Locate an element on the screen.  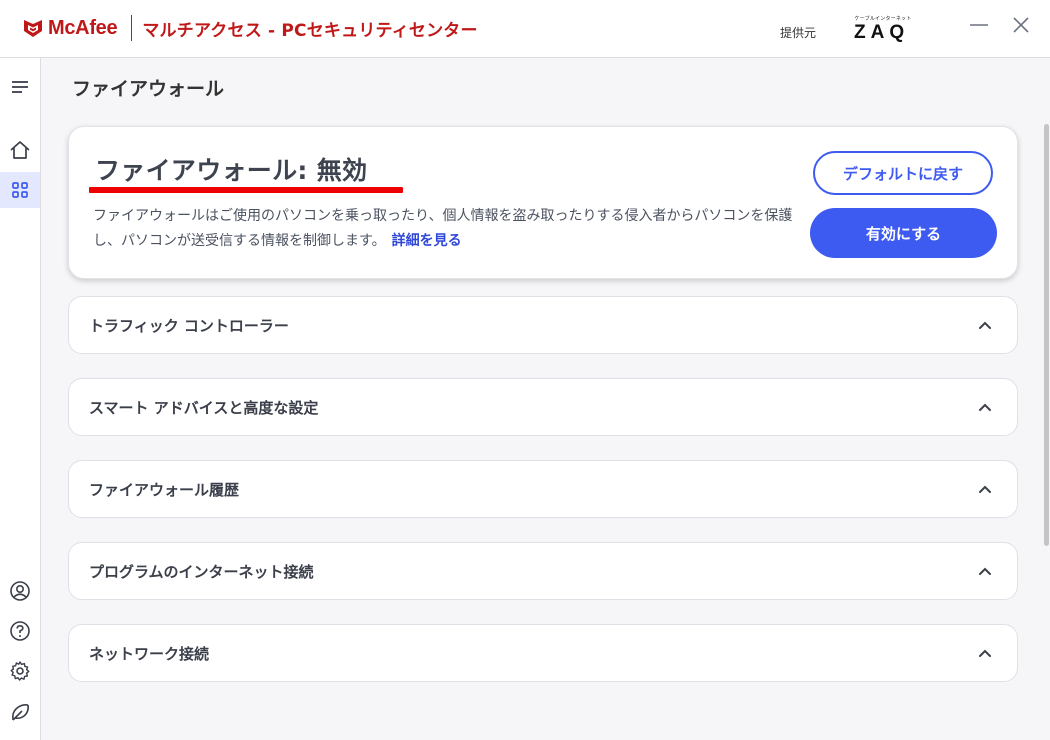
sidebar-item-settings is located at coordinates (20, 671).